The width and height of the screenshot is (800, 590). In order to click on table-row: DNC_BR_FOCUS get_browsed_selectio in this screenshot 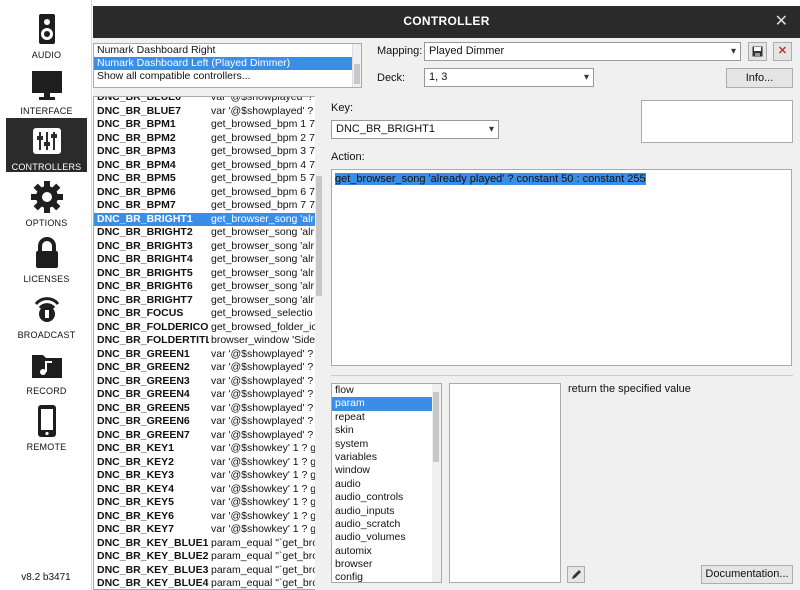, I will do `click(208, 314)`.